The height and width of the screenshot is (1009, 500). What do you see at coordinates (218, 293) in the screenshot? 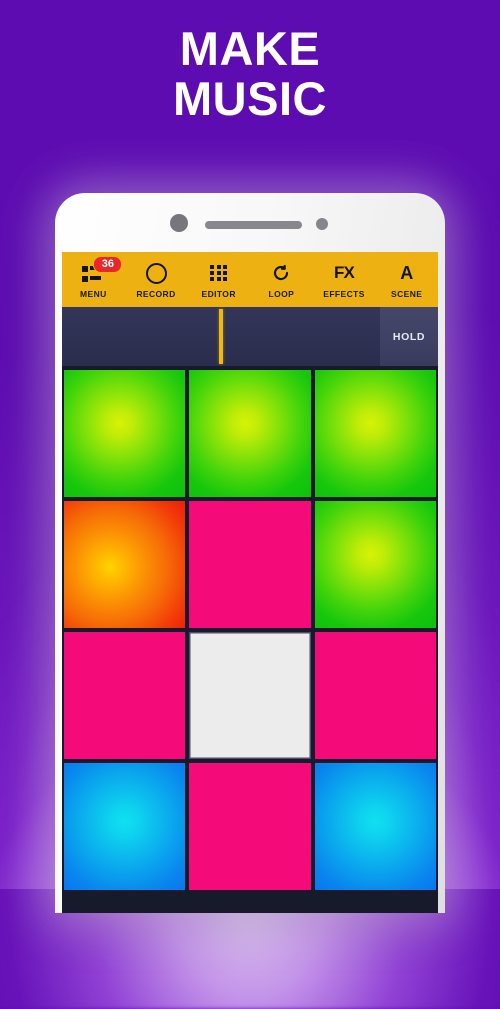
I see `toolbar-label-editor: EDITOR` at bounding box center [218, 293].